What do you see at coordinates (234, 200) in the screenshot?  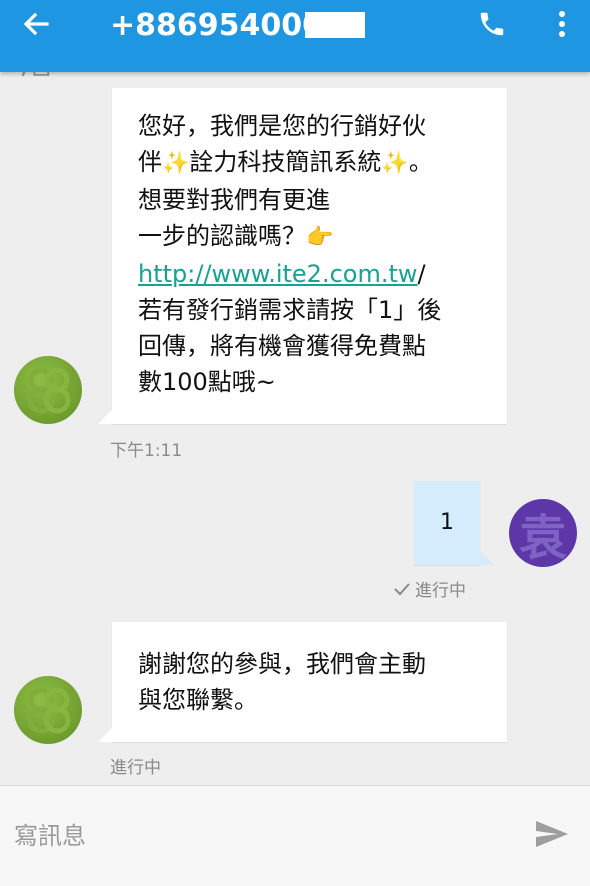 I see `message-line: 想要對我們有更進` at bounding box center [234, 200].